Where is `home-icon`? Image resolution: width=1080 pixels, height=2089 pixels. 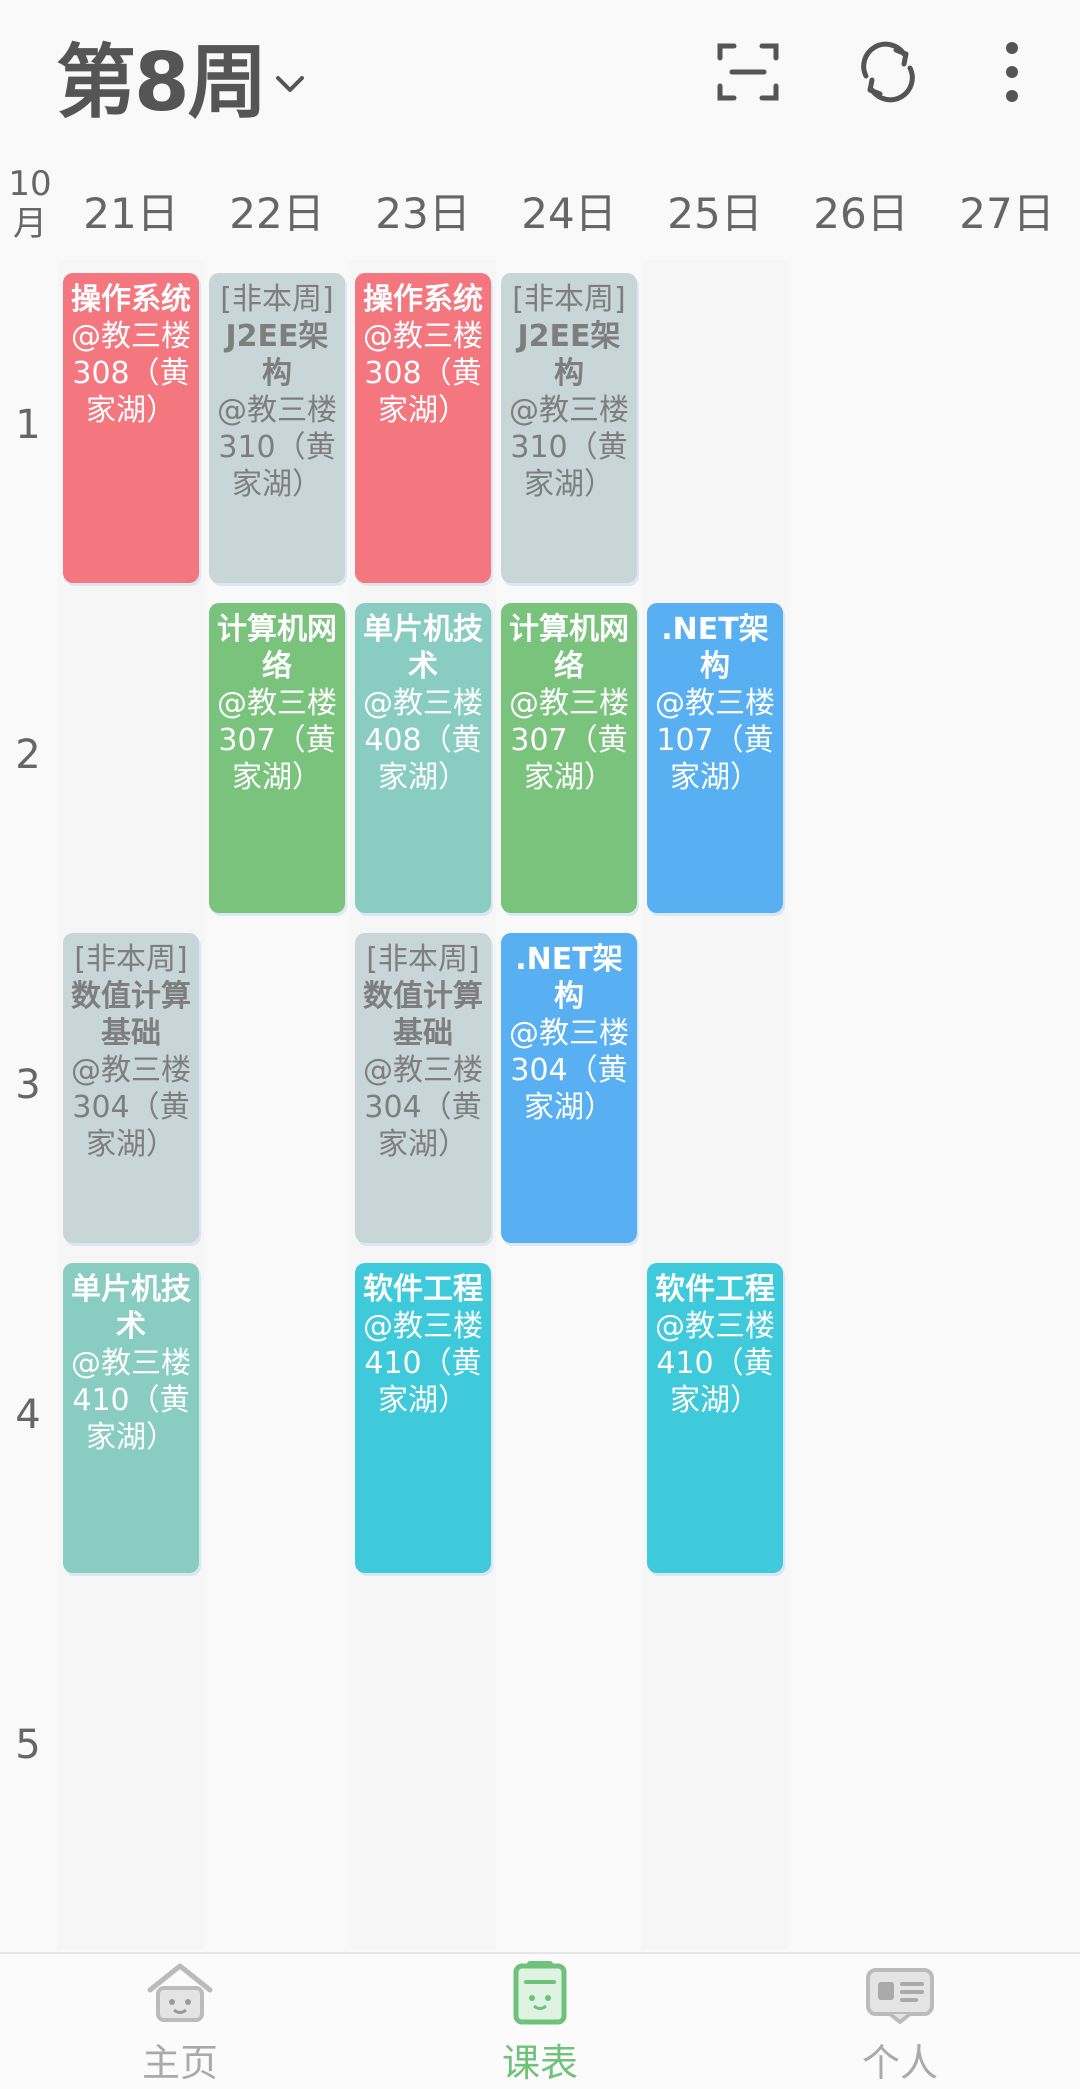
home-icon is located at coordinates (180, 1995).